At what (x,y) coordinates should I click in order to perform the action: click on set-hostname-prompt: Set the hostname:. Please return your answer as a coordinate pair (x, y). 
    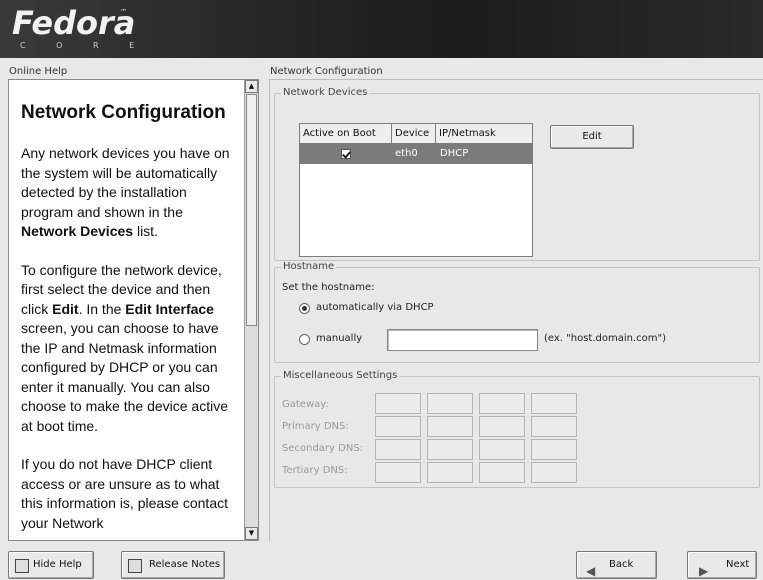
    Looking at the image, I should click on (328, 287).